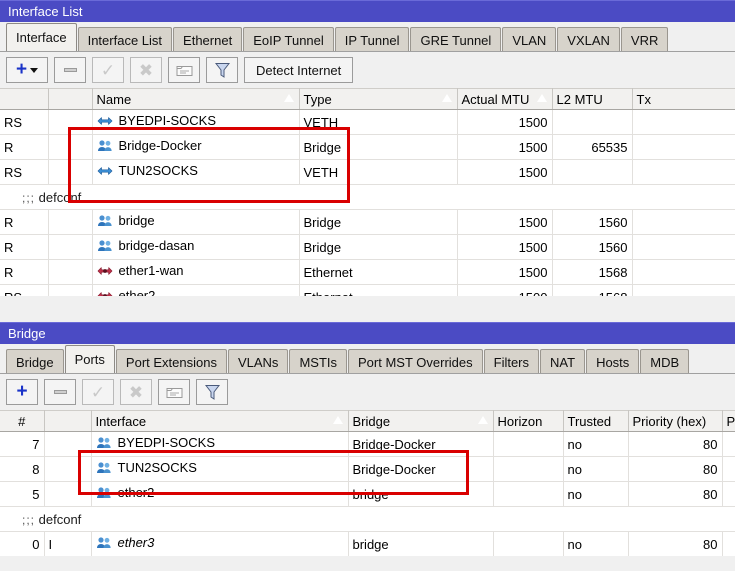  I want to click on tab-interface: Interface, so click(41, 37).